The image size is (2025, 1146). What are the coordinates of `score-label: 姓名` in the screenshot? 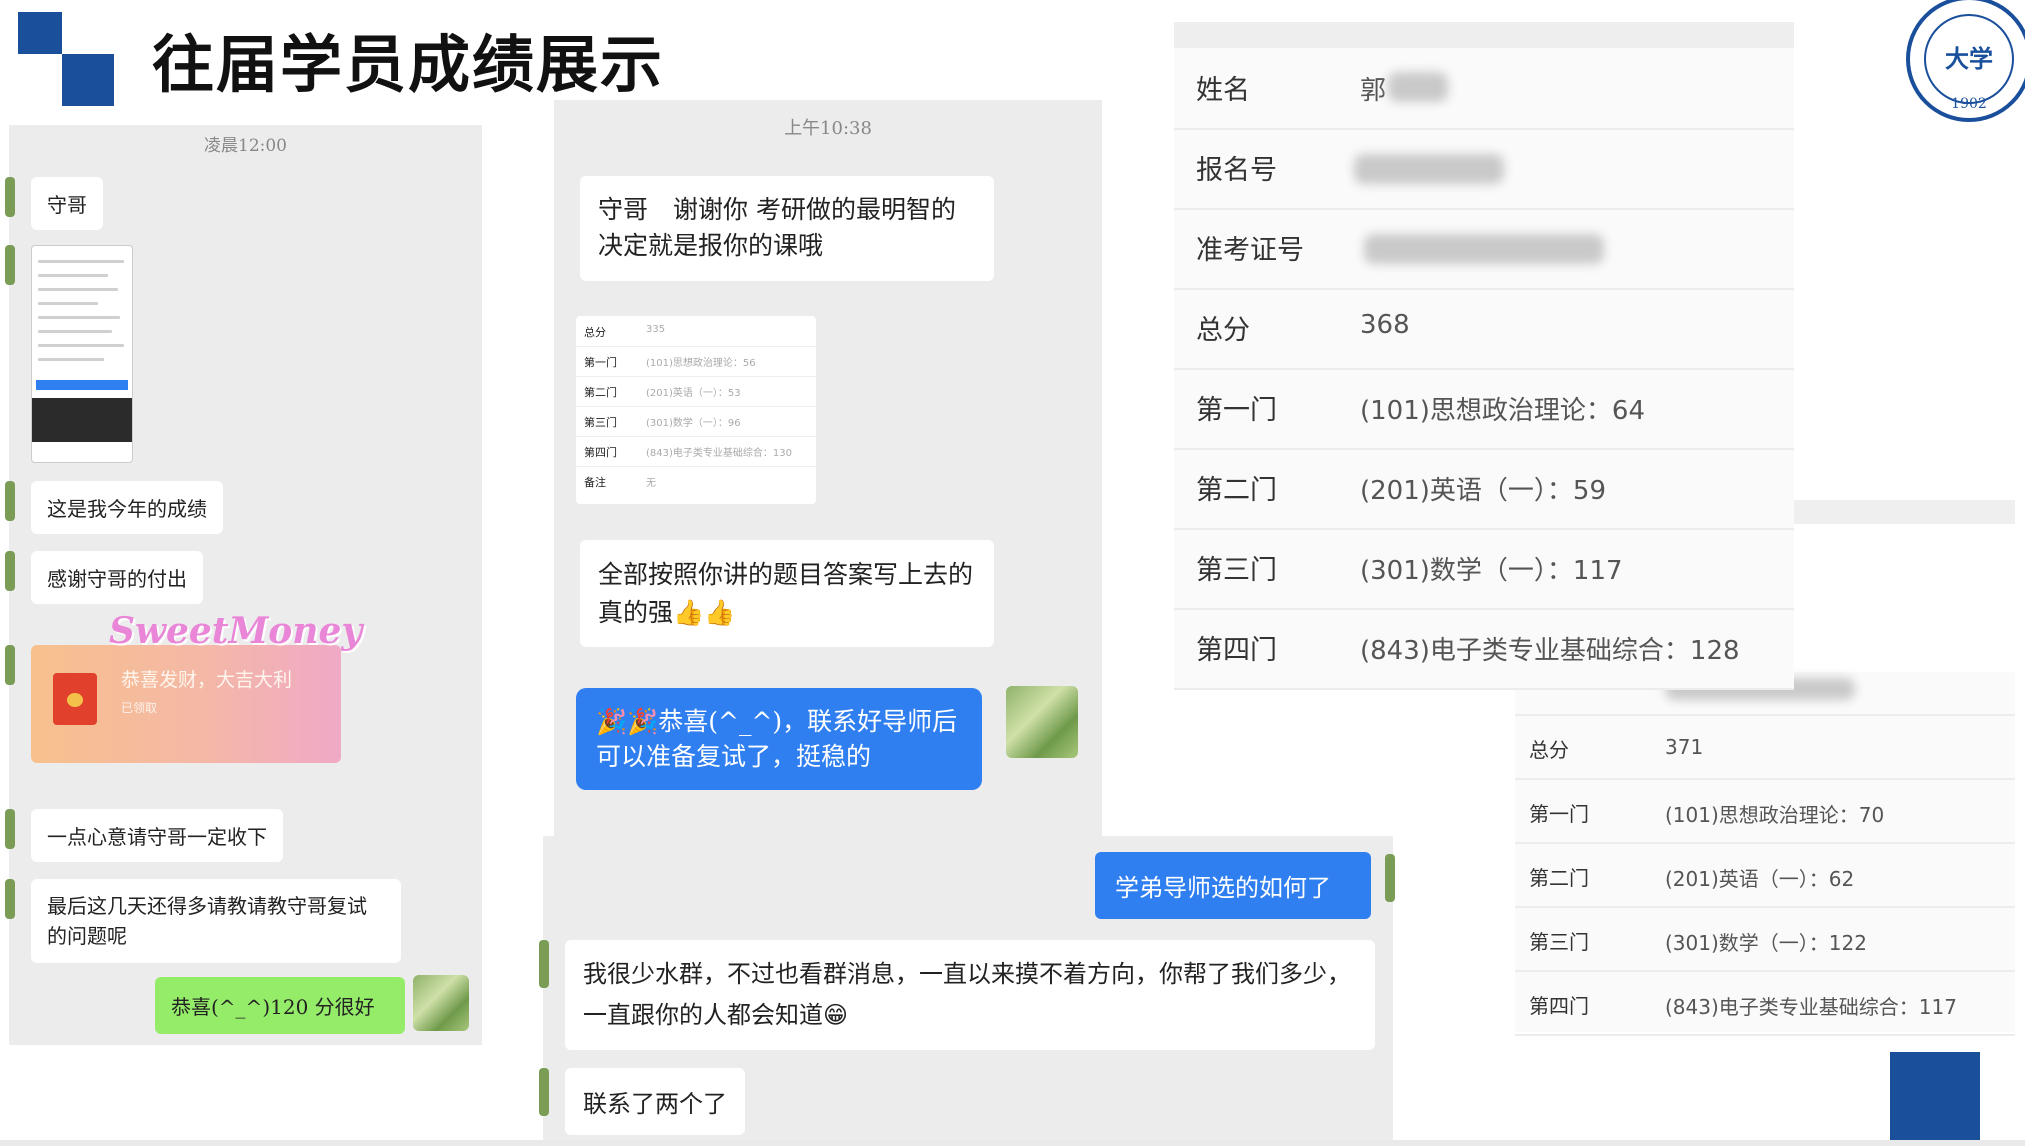 It's located at (1223, 90).